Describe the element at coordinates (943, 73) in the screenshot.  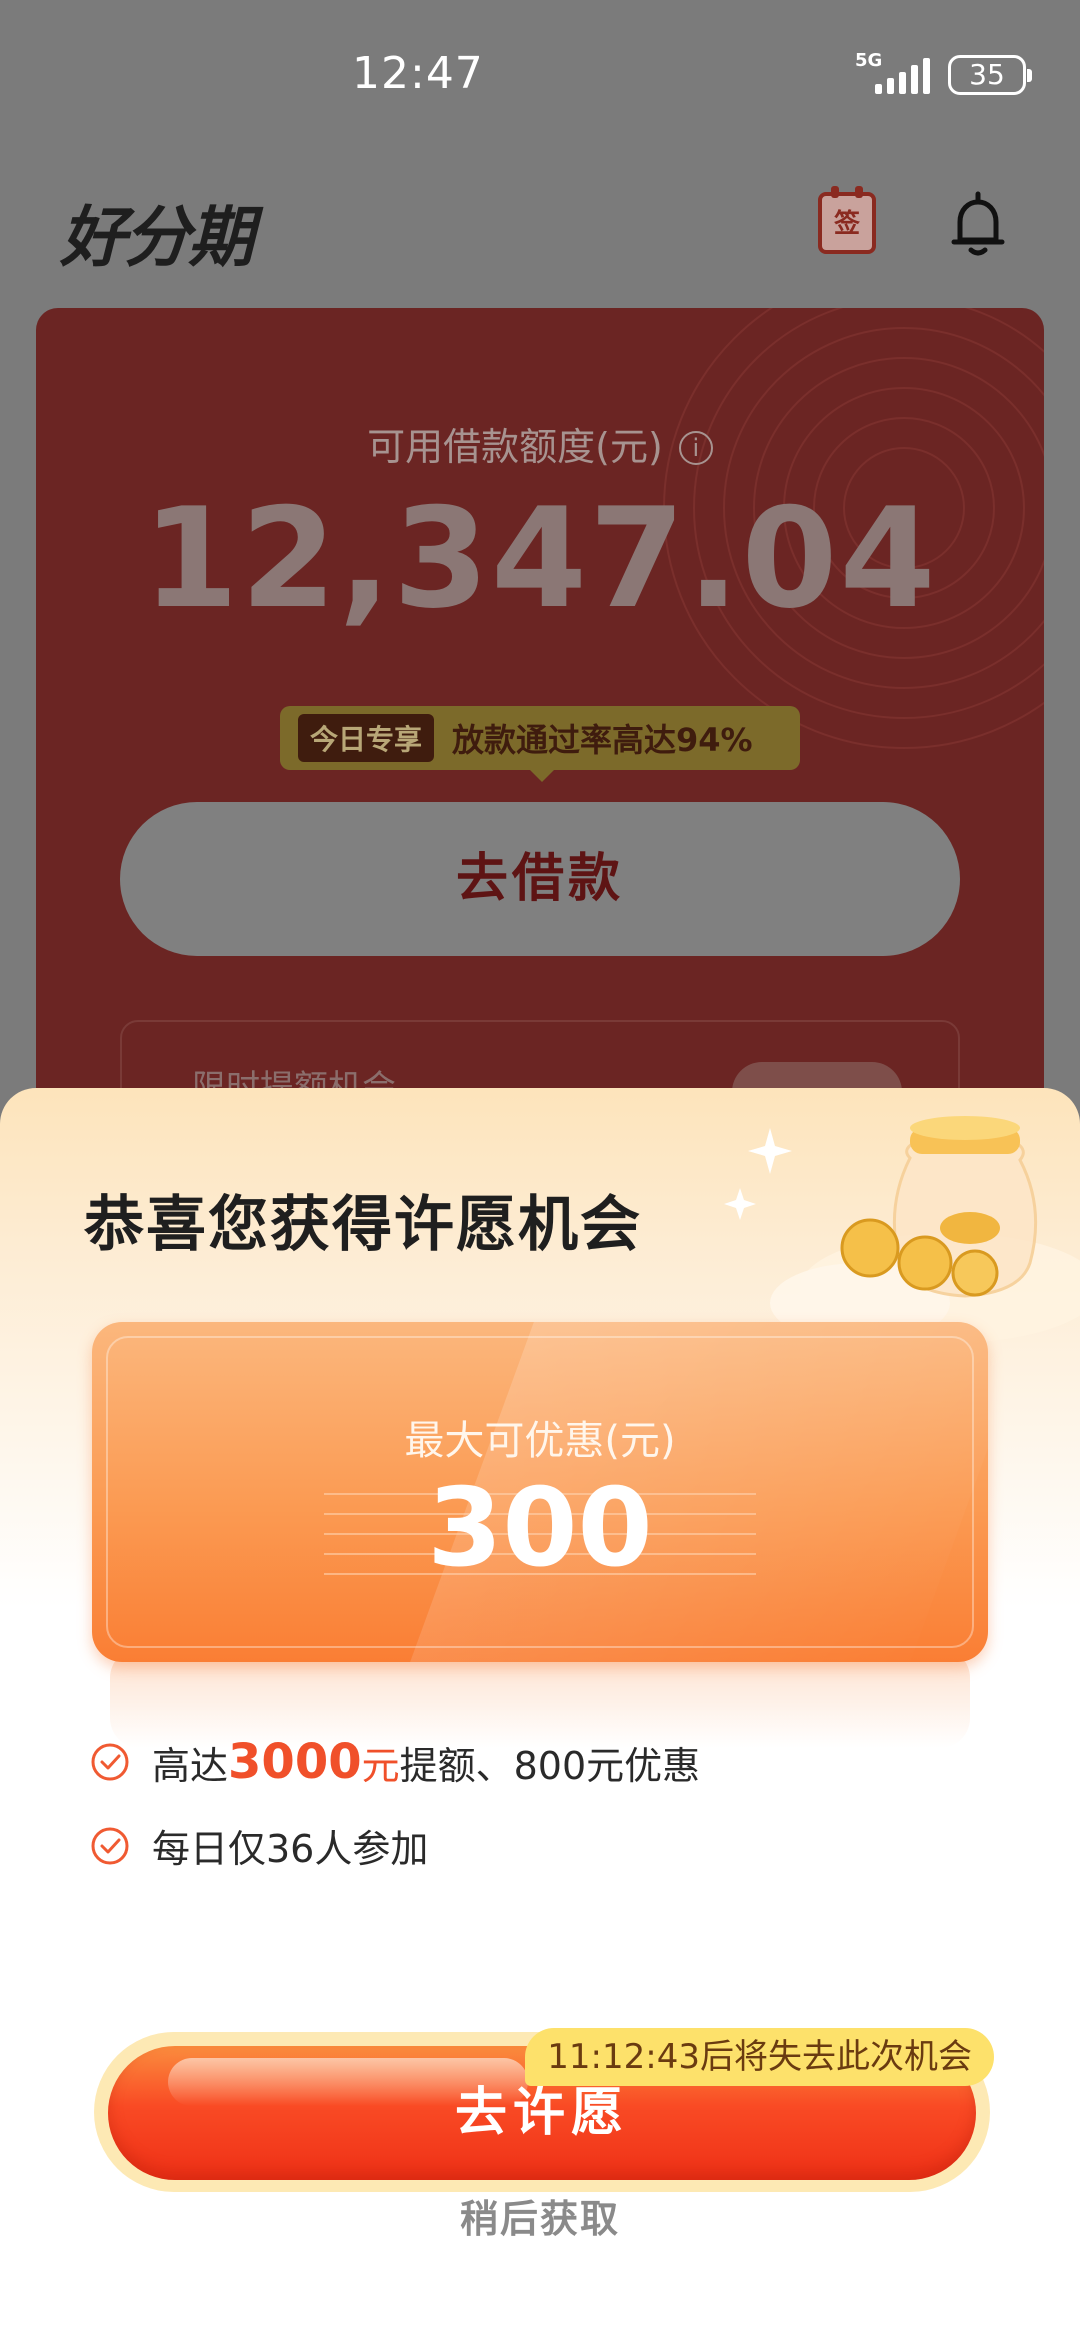
I see `status-icons: 5G 35` at that location.